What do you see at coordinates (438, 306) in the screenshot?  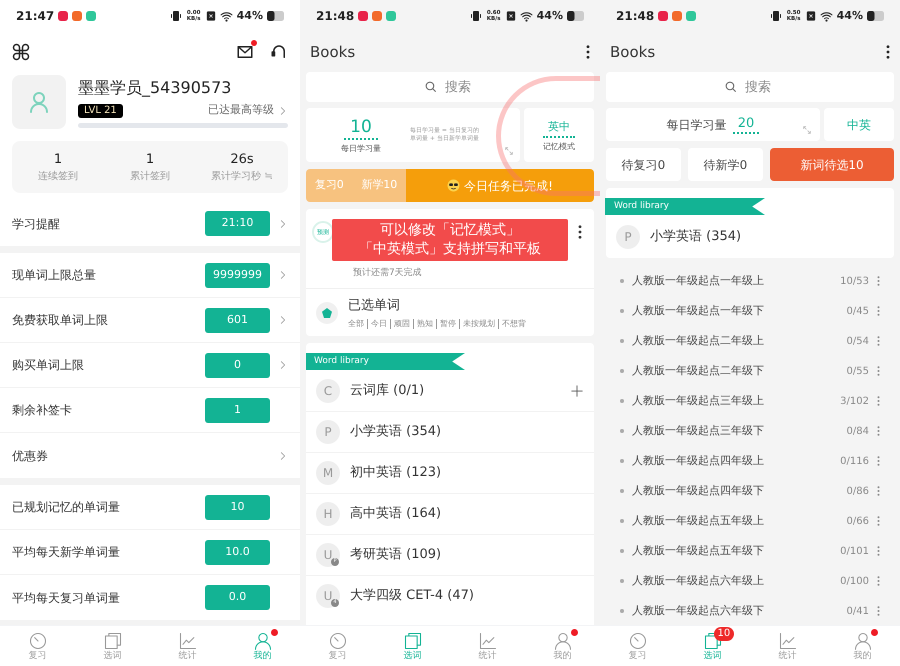 I see `selected-words-title: 已选单词` at bounding box center [438, 306].